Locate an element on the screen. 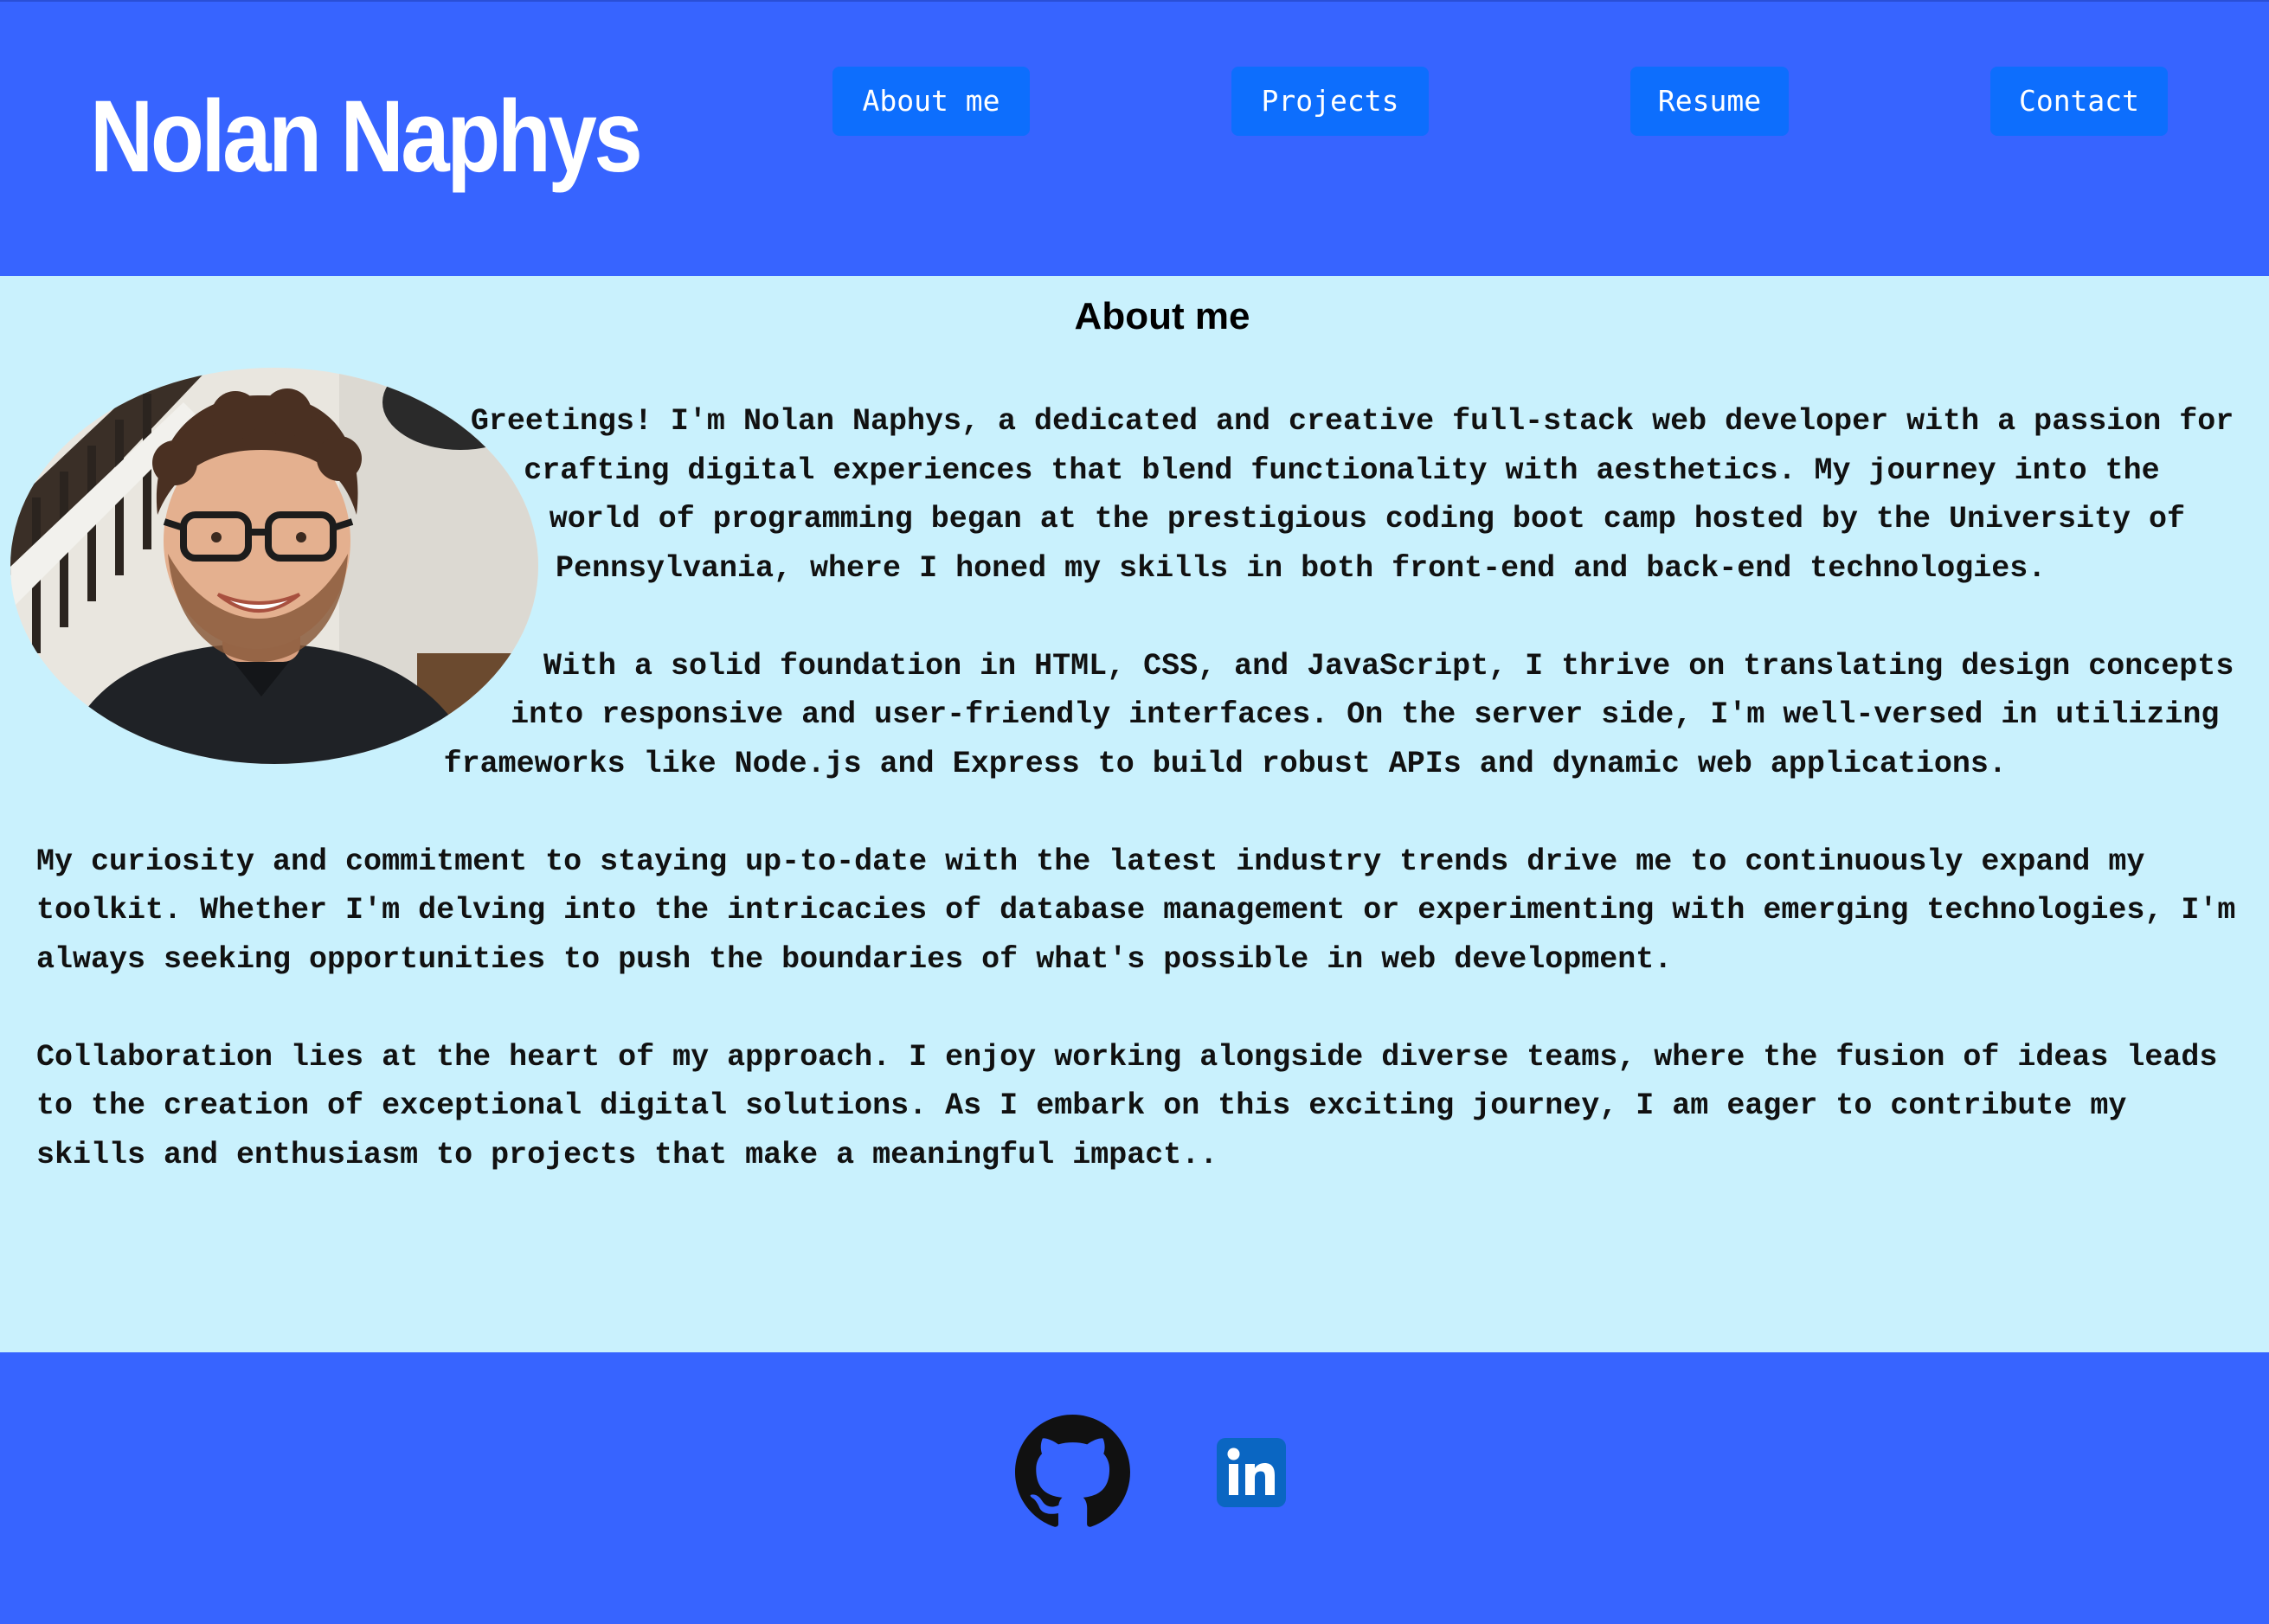 The width and height of the screenshot is (2269, 1624). linkedin-link is located at coordinates (1252, 1472).